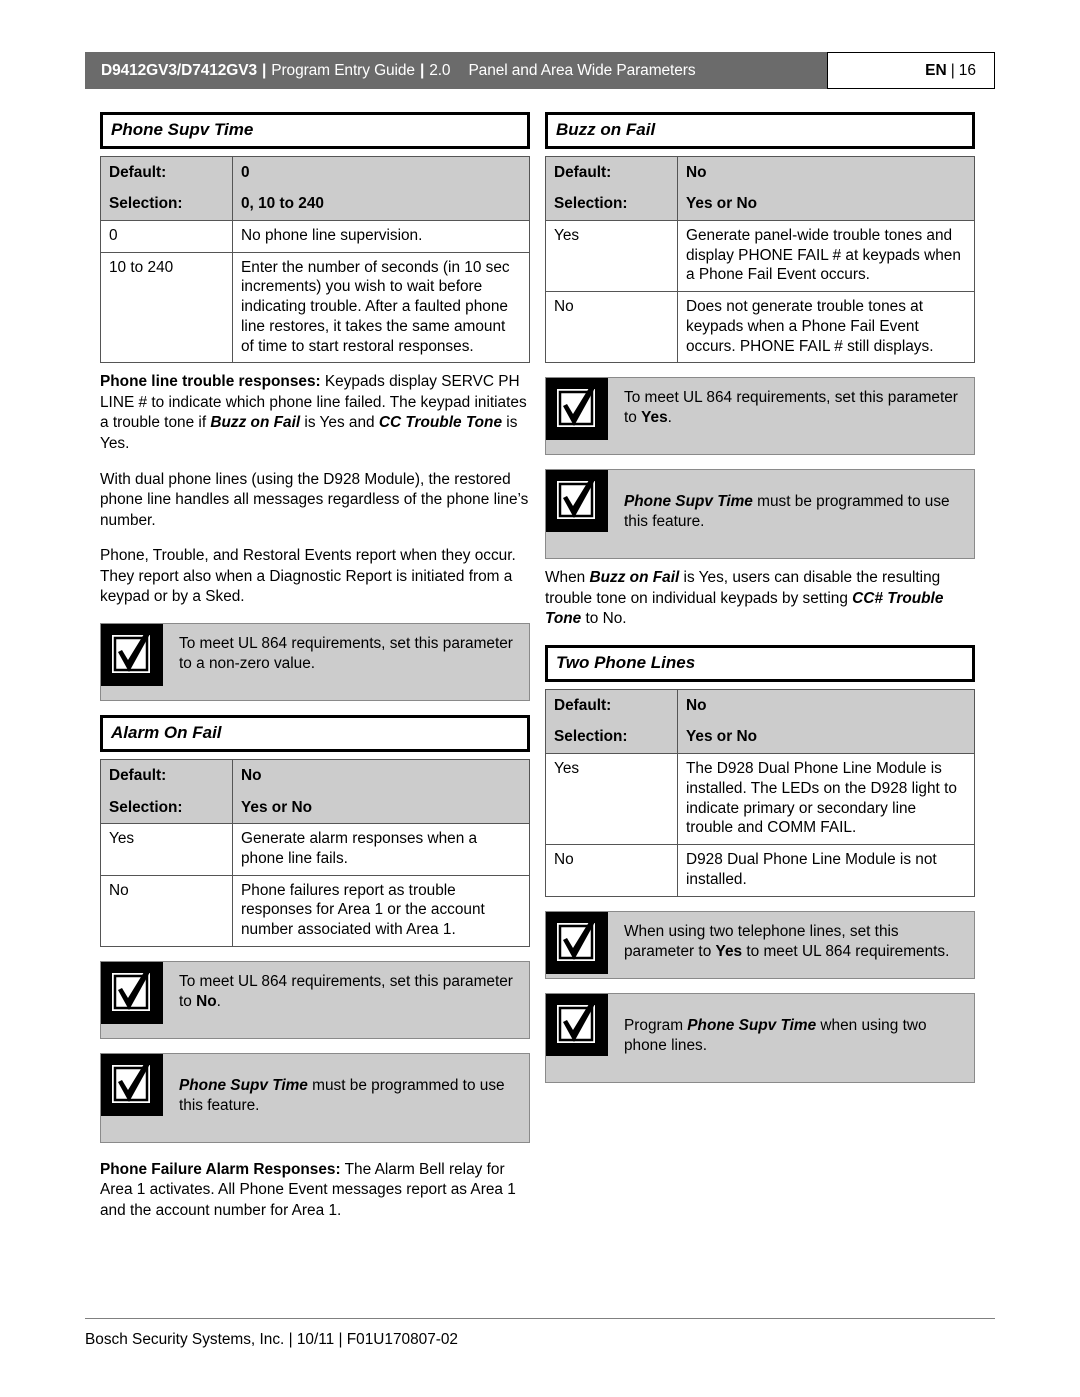 This screenshot has height=1397, width=1080. Describe the element at coordinates (540, 1318) in the screenshot. I see `footer-divider` at that location.